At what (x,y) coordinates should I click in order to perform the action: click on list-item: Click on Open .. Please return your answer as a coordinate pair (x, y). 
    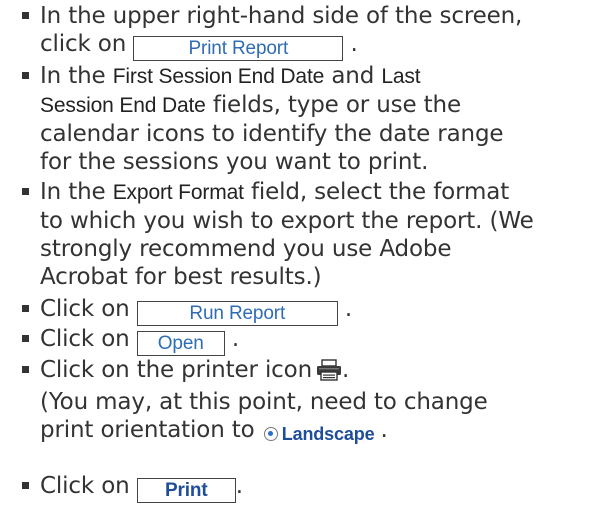
    Looking at the image, I should click on (119, 340).